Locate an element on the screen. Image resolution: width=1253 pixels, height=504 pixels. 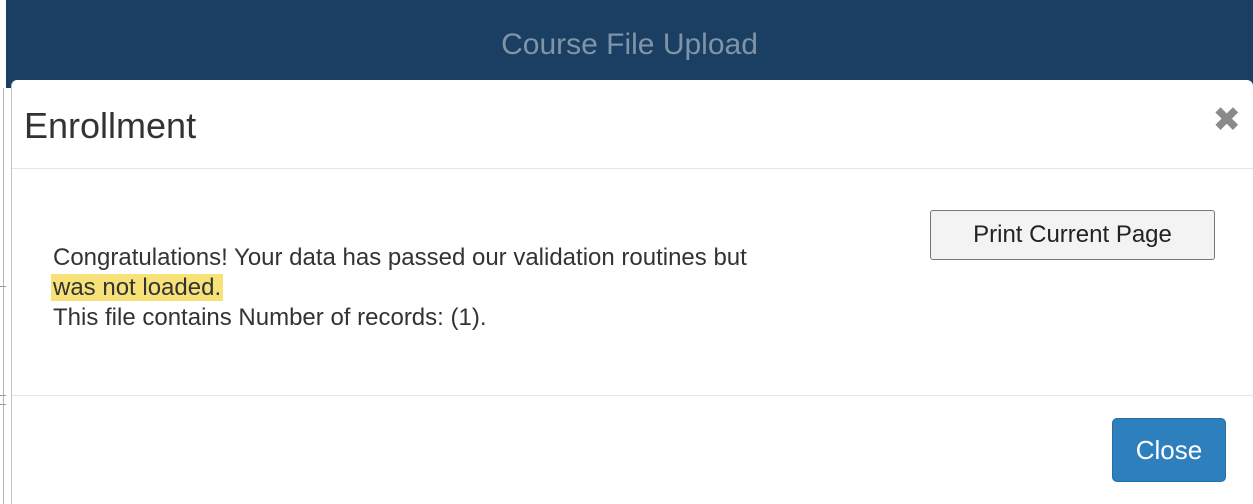
message-highlight: was not loaded. is located at coordinates (137, 287).